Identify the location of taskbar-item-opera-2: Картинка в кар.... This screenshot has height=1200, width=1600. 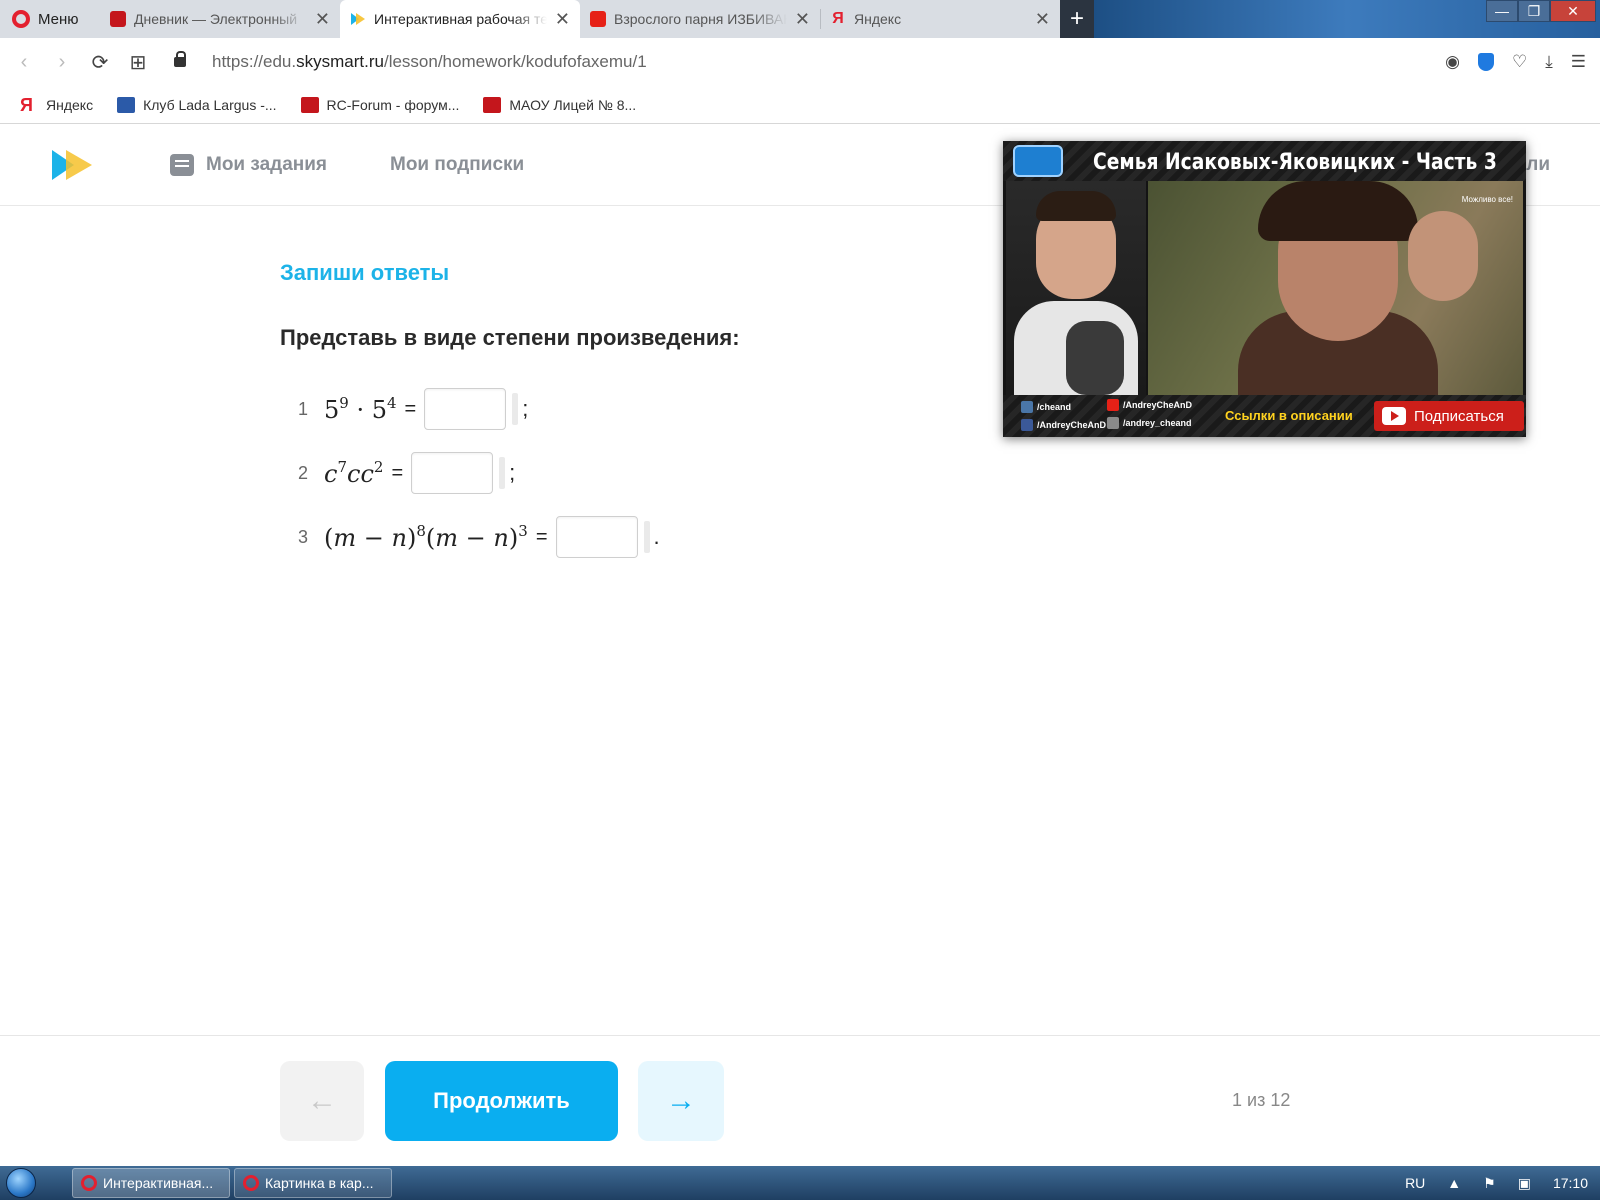
(313, 1183).